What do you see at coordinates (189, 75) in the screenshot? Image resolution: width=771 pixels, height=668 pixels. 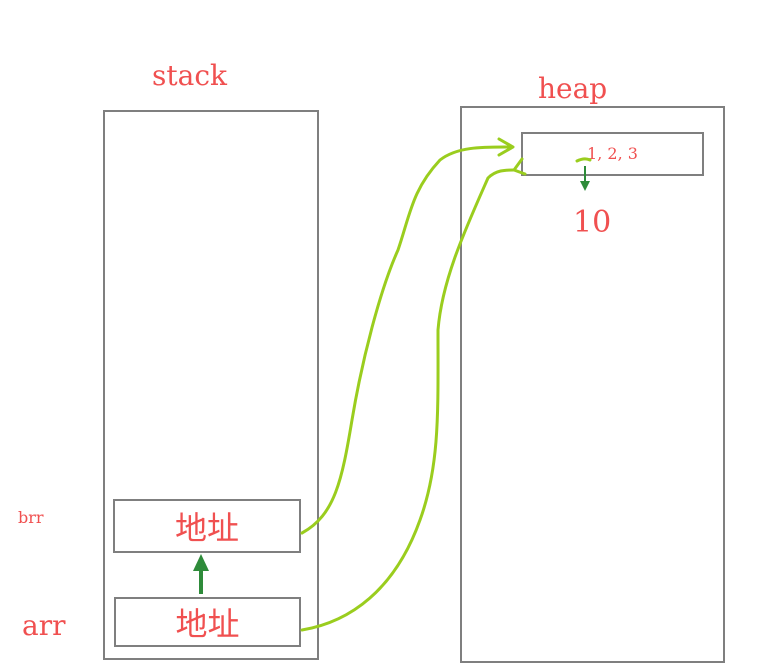 I see `stack-title: stack` at bounding box center [189, 75].